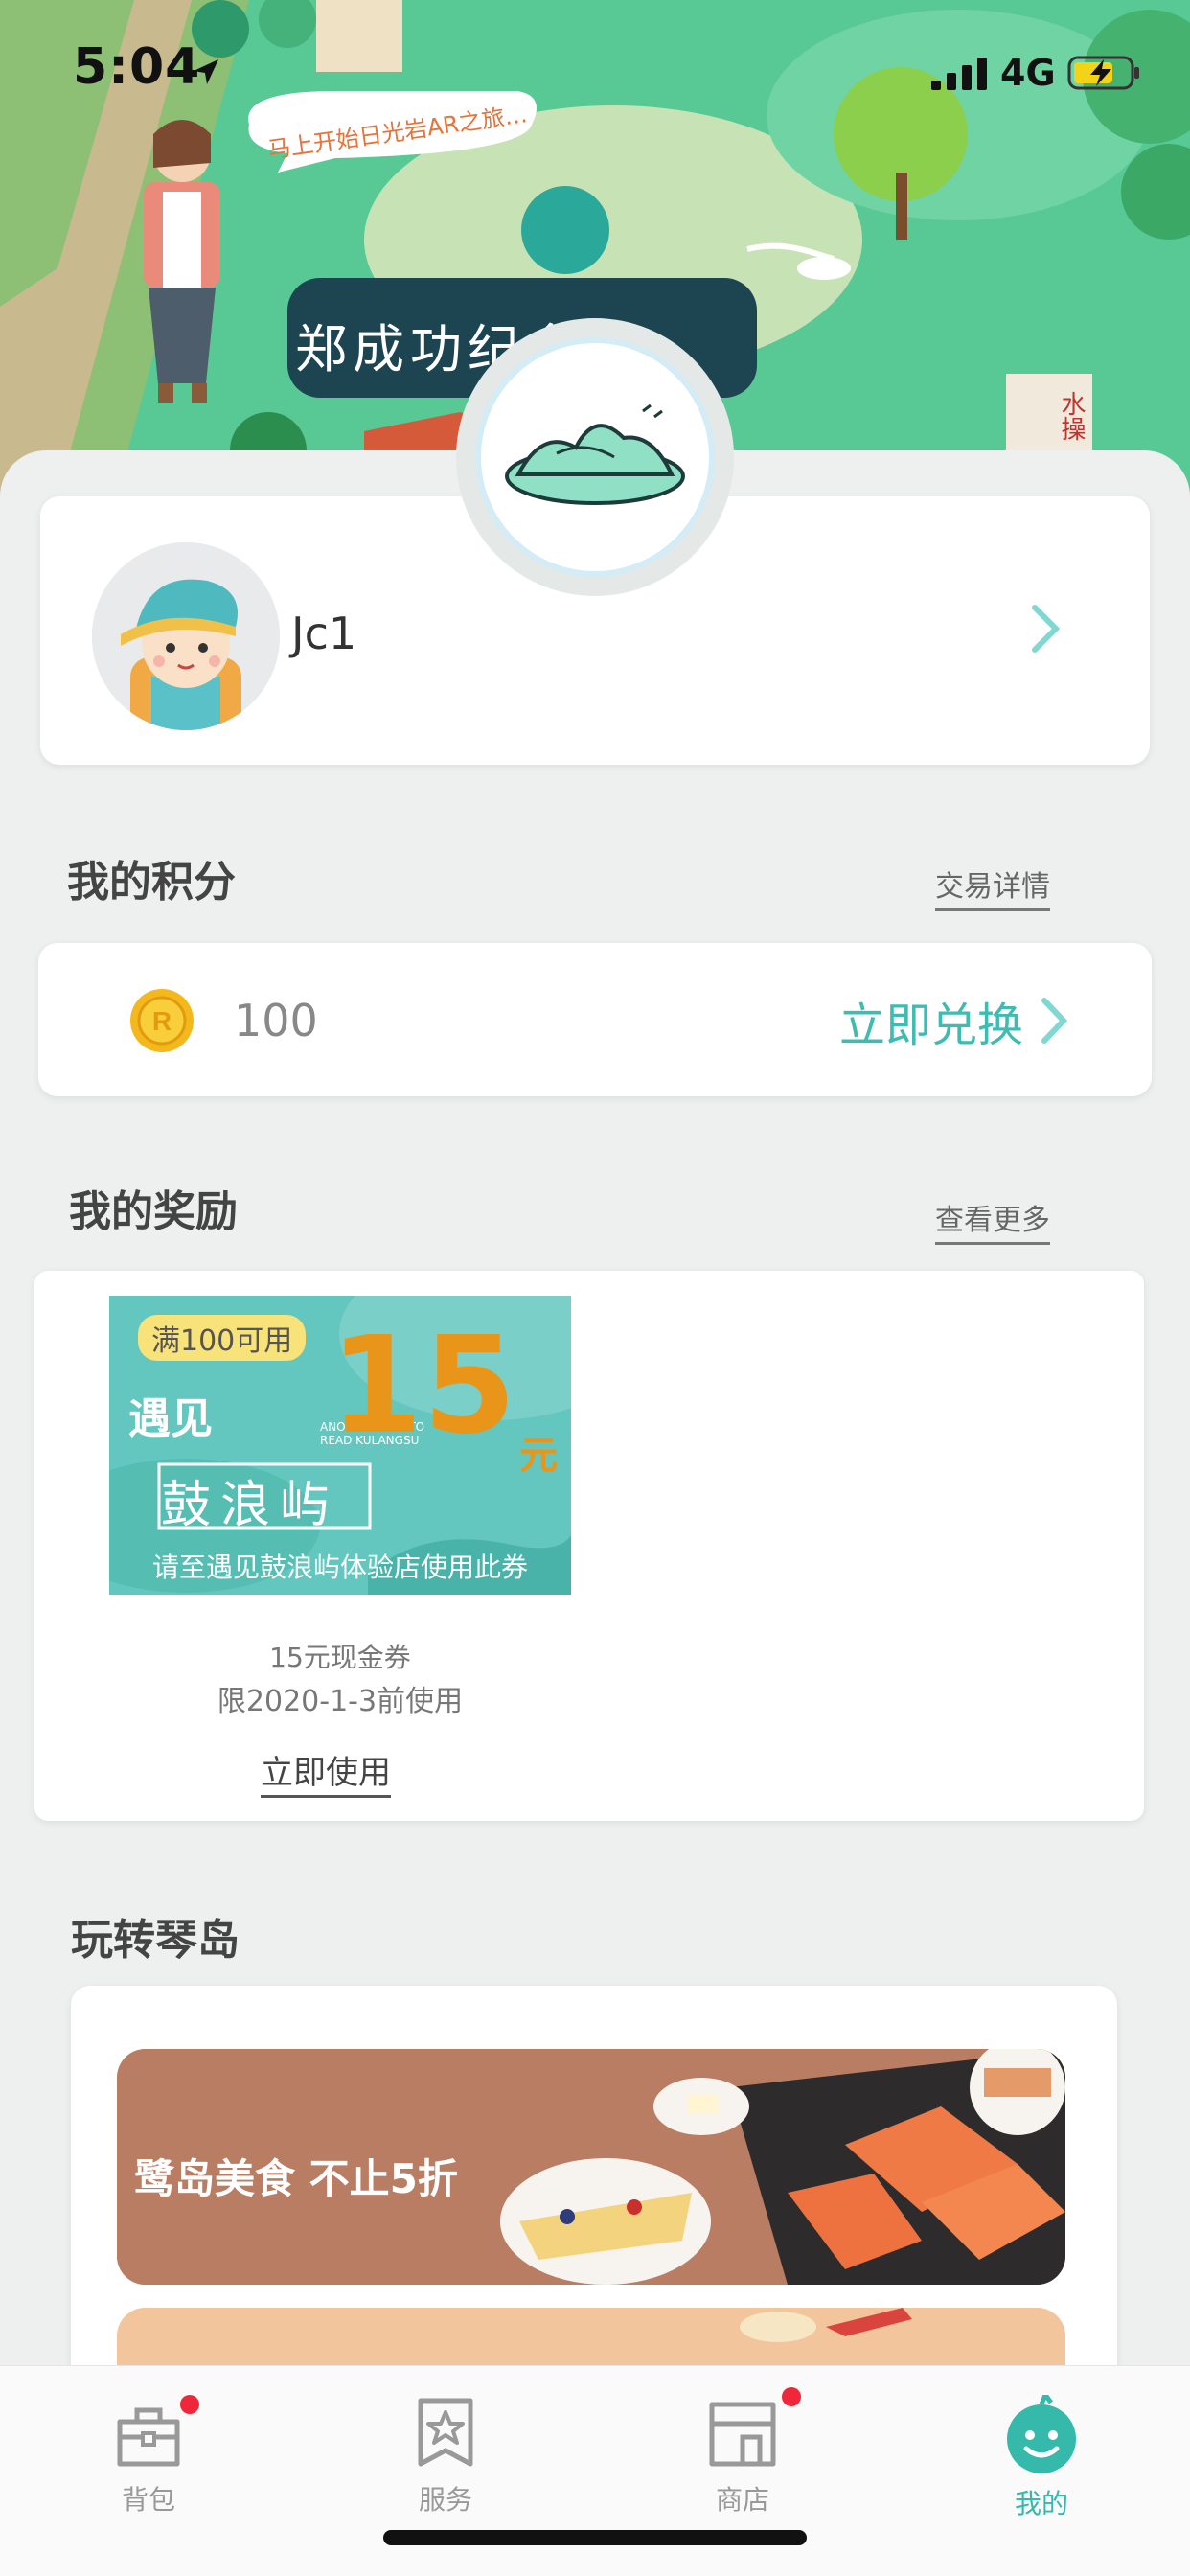 The height and width of the screenshot is (2576, 1190). What do you see at coordinates (148, 2500) in the screenshot?
I see `tab-label-backpack: 背包` at bounding box center [148, 2500].